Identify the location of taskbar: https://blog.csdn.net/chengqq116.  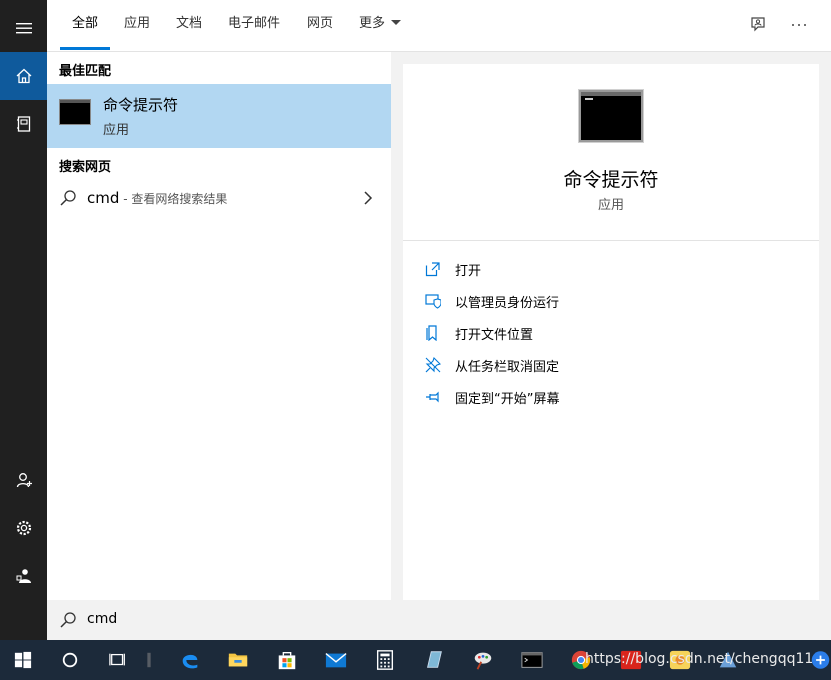
(415, 660).